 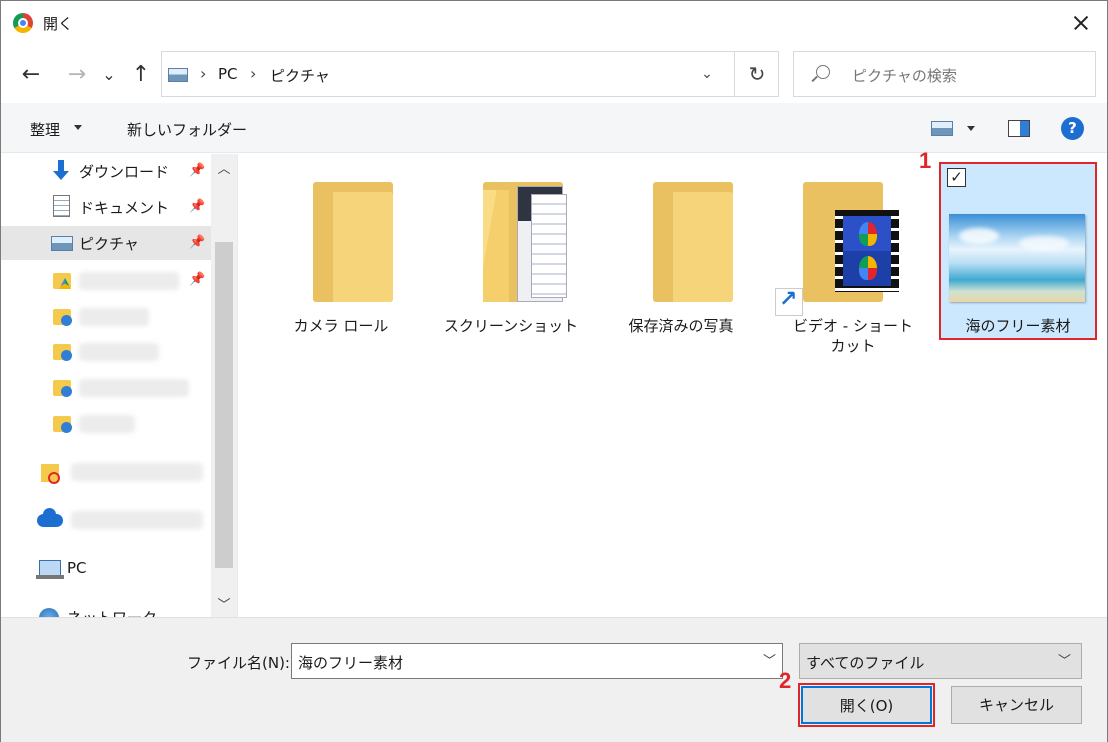 I want to click on file-label: 海のフリー素材, so click(x=1018, y=326).